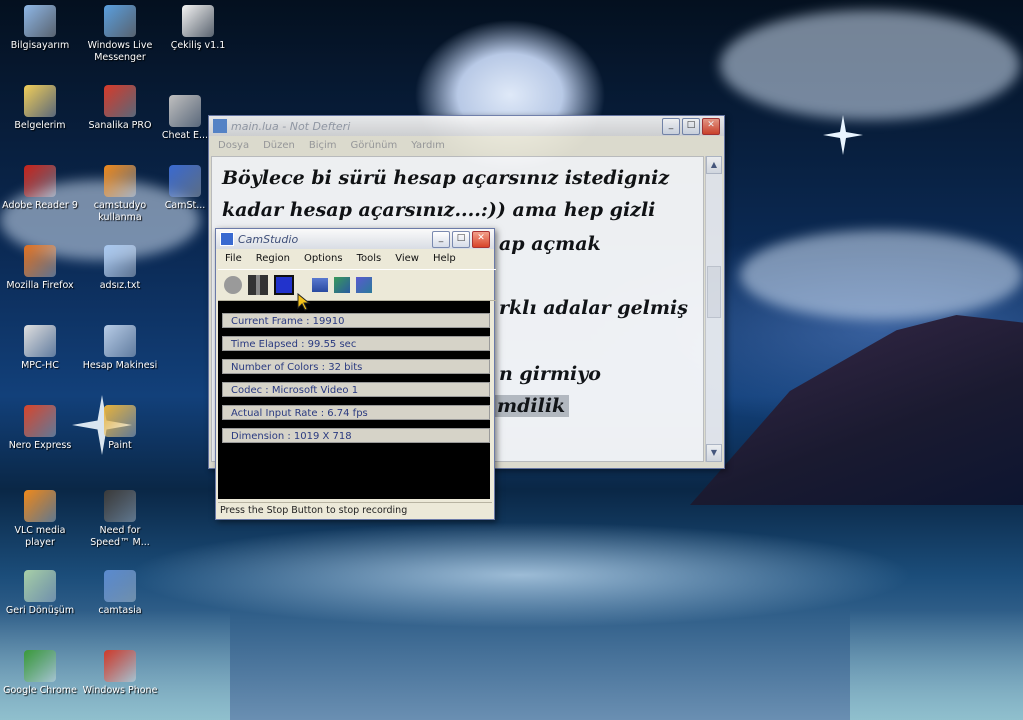  I want to click on camstudio-status-bar: Press the Stop Button to stop recording, so click(355, 510).